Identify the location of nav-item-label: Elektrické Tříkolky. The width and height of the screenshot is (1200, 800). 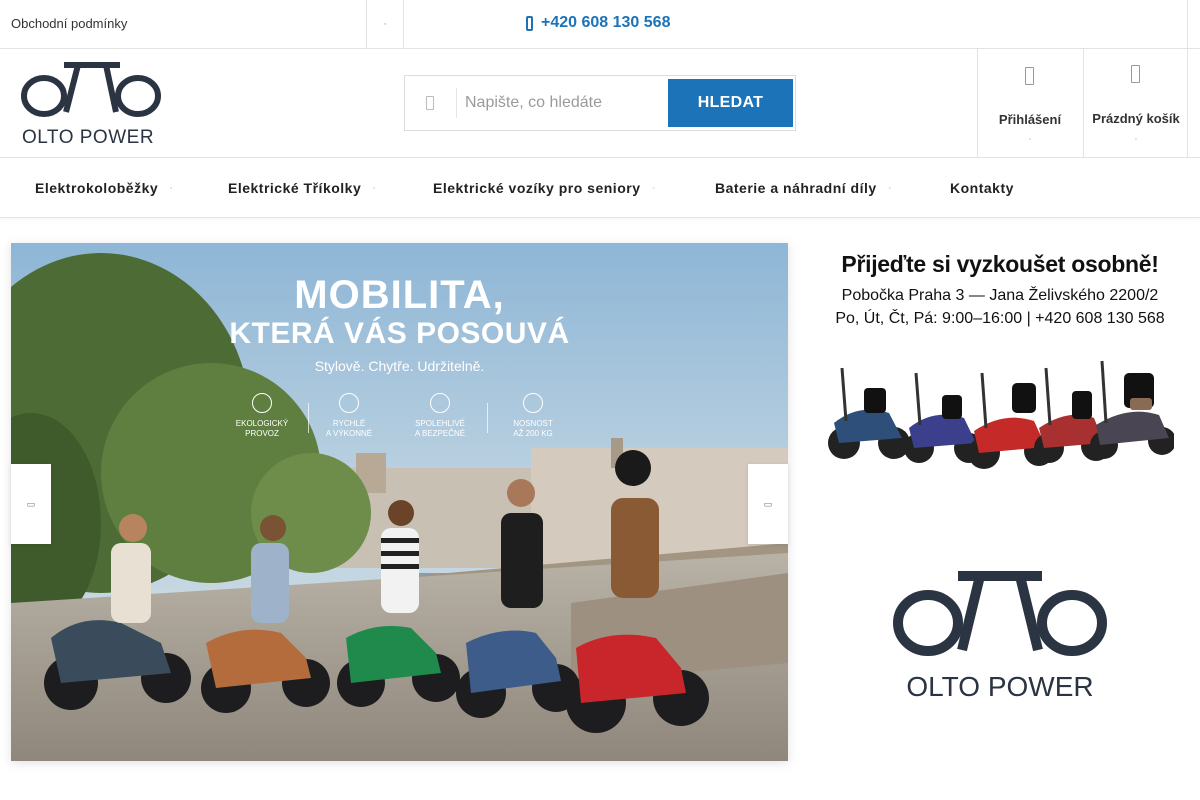
(295, 188).